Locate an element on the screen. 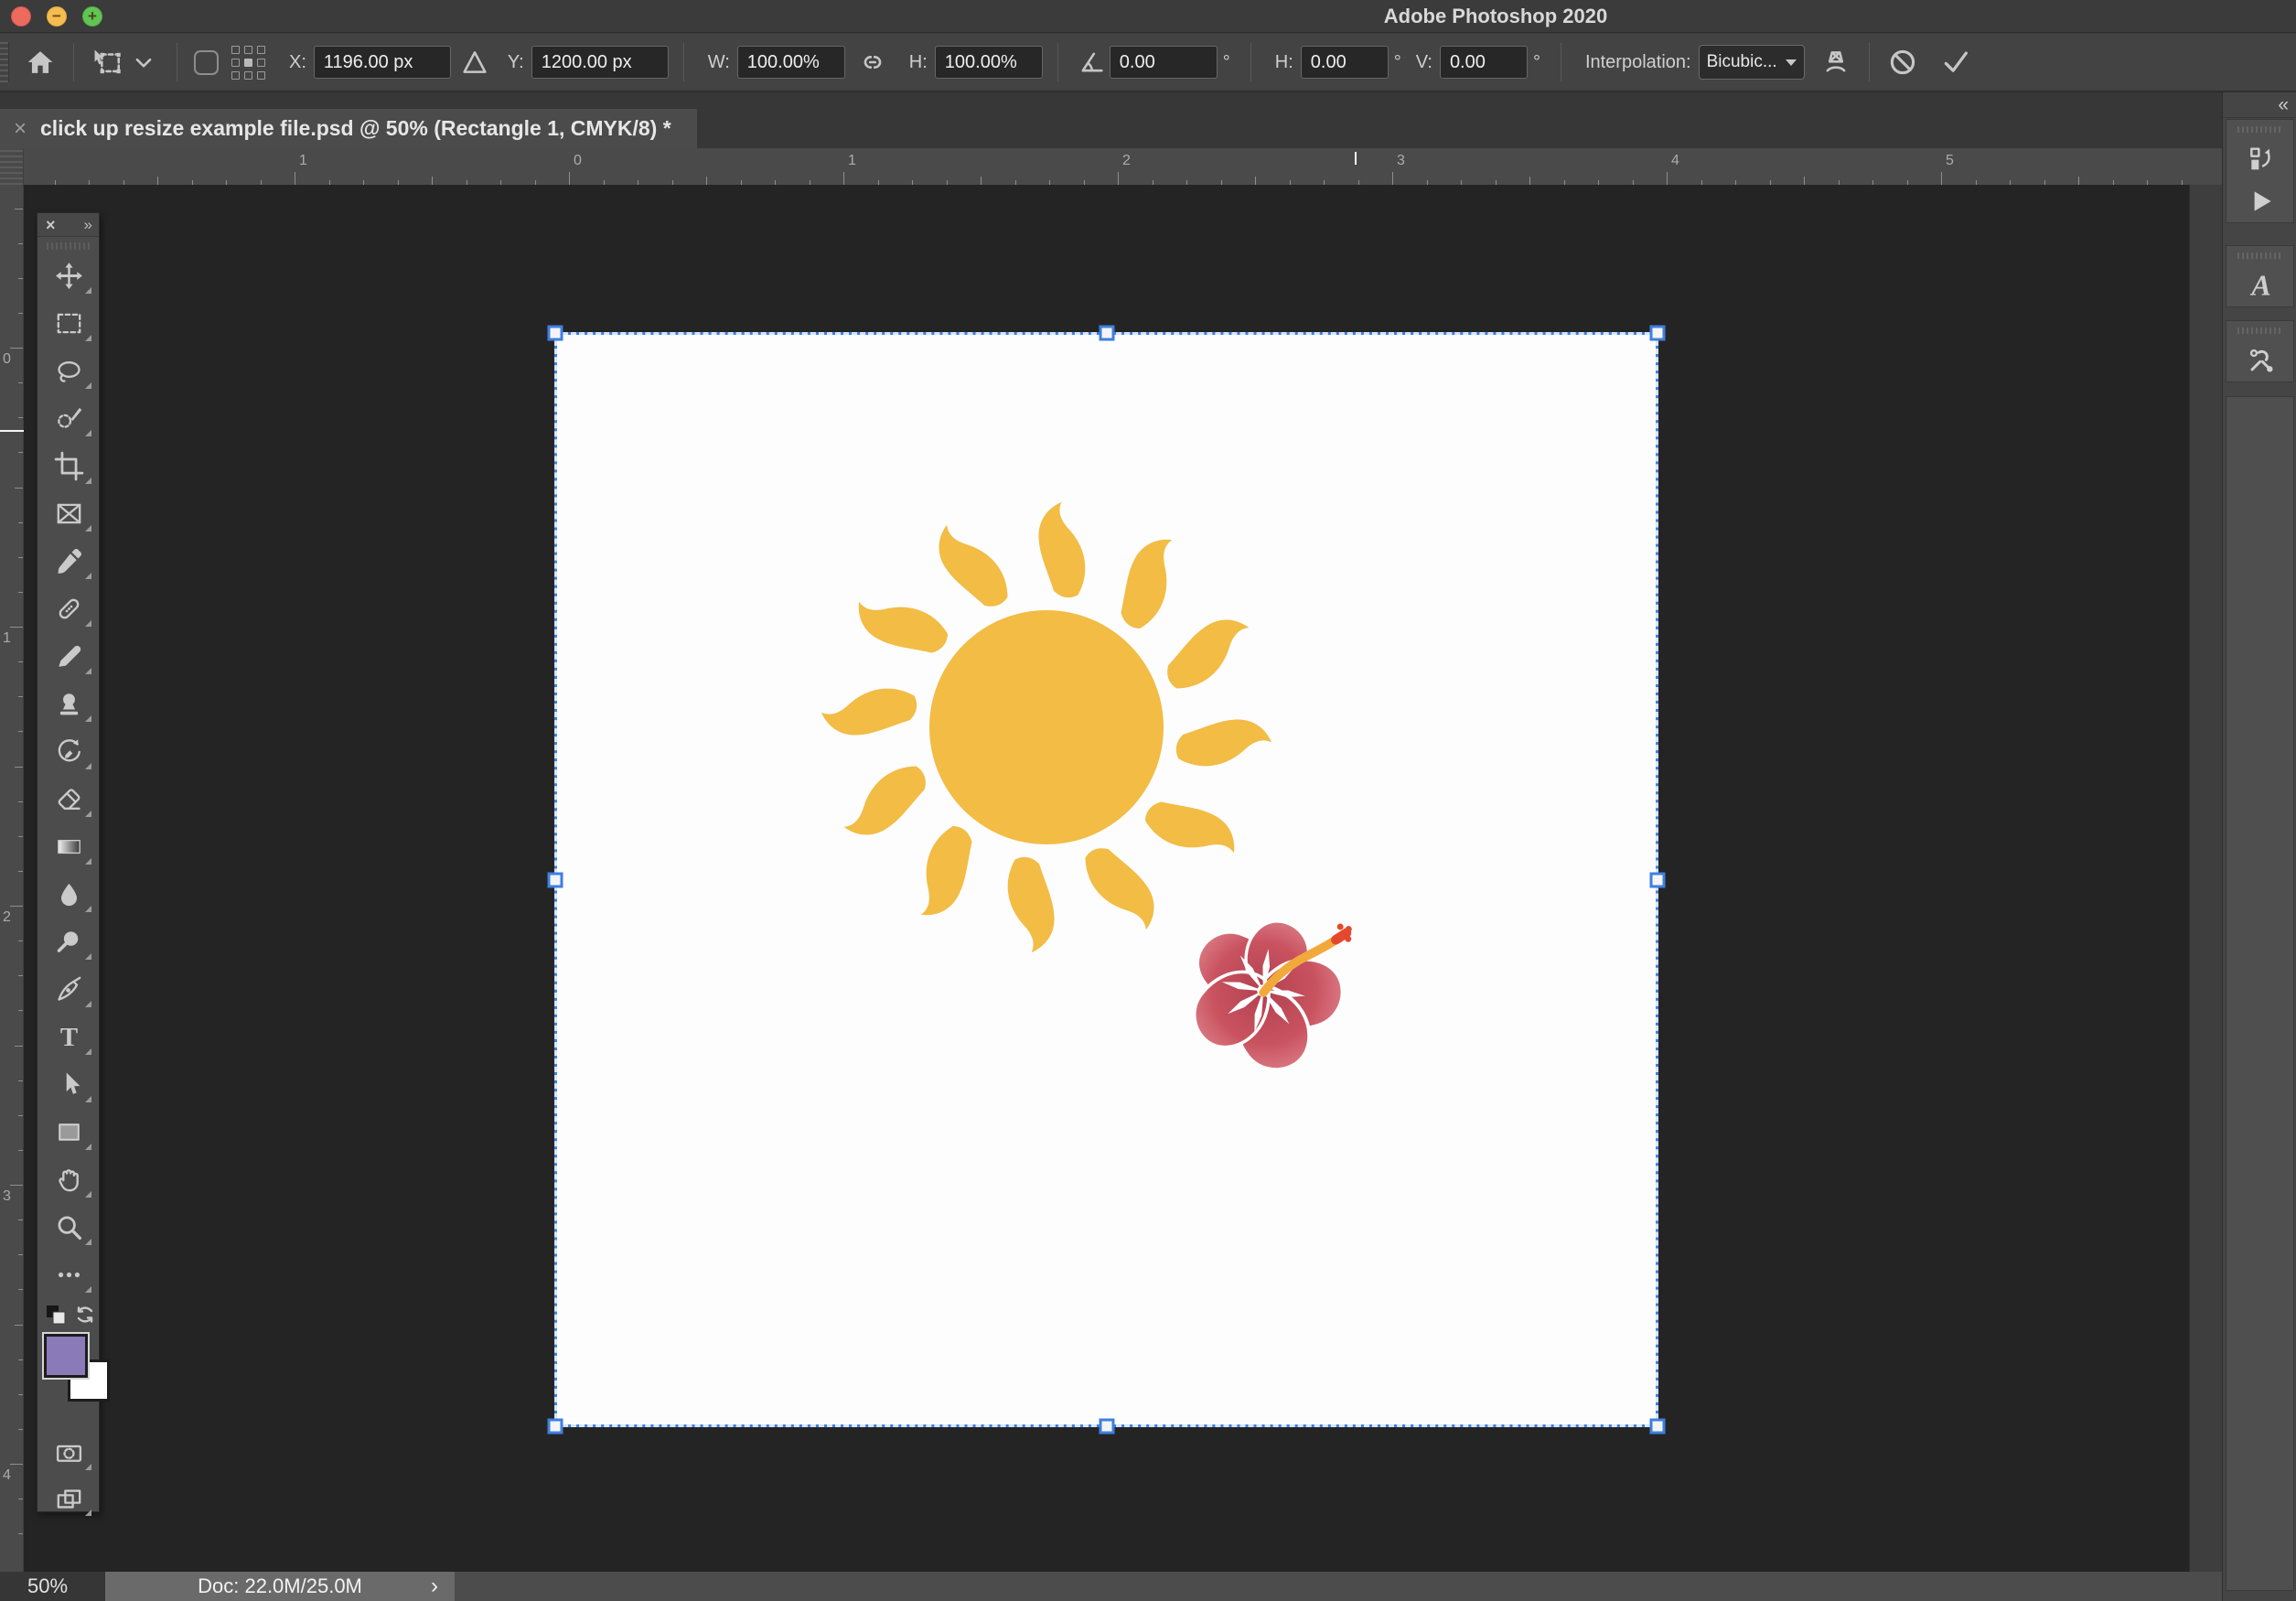 This screenshot has height=1601, width=2296. tool-screen-mode is located at coordinates (69, 1501).